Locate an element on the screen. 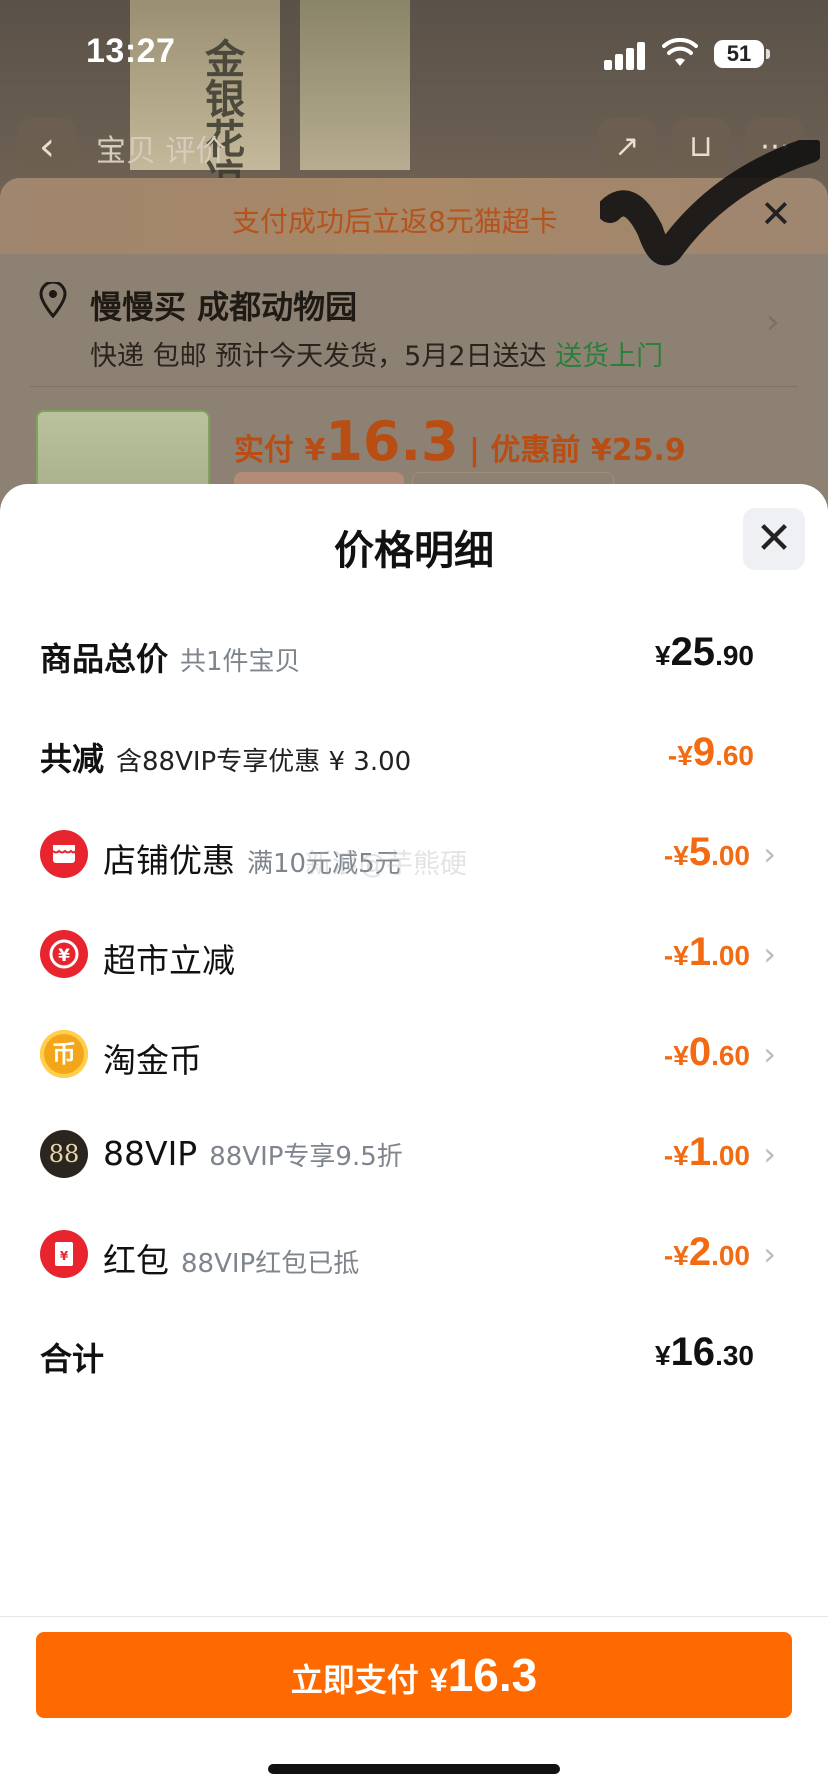  divider is located at coordinates (414, 386).